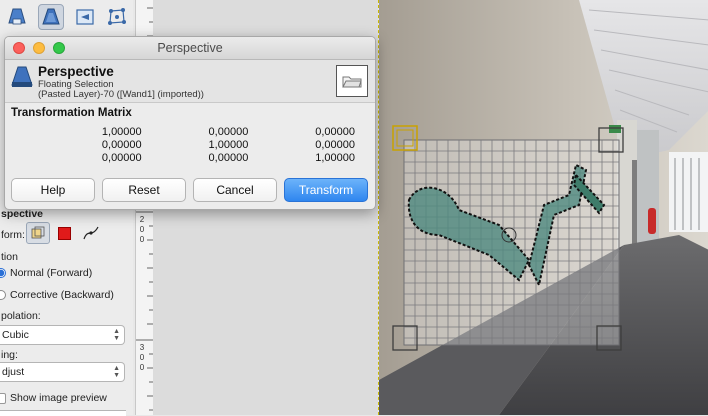 The image size is (708, 416). I want to click on interpolation-select: Cubic ▲ ▼, so click(62, 335).